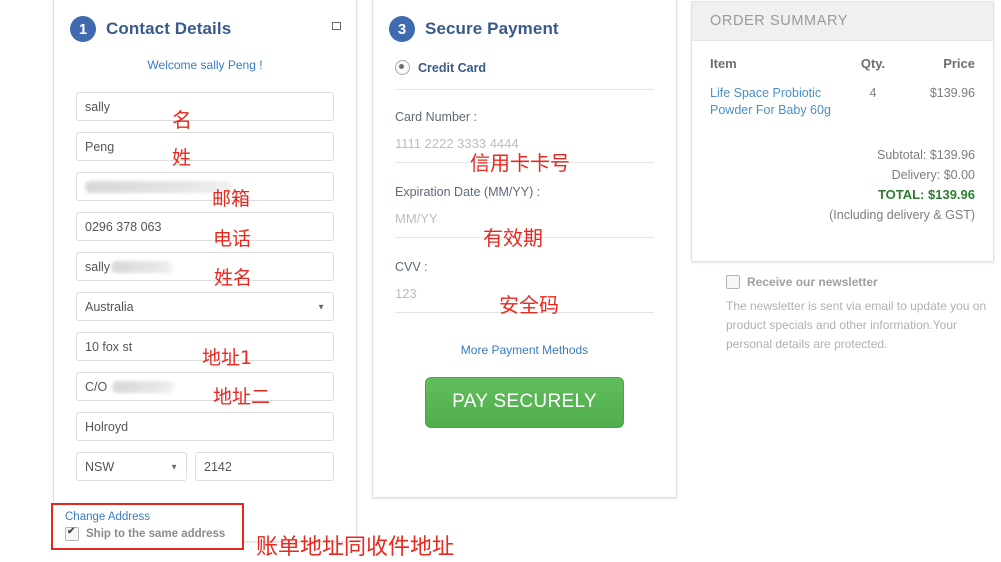 The image size is (1001, 562). What do you see at coordinates (96, 386) in the screenshot?
I see `address-line2-value: C/O` at bounding box center [96, 386].